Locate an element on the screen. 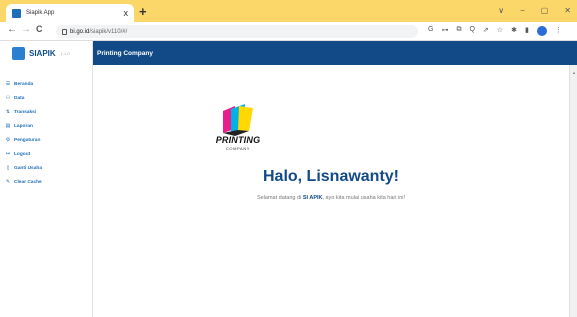  sidebar-item-transaksi: ⇅ Transaksi is located at coordinates (46, 112).